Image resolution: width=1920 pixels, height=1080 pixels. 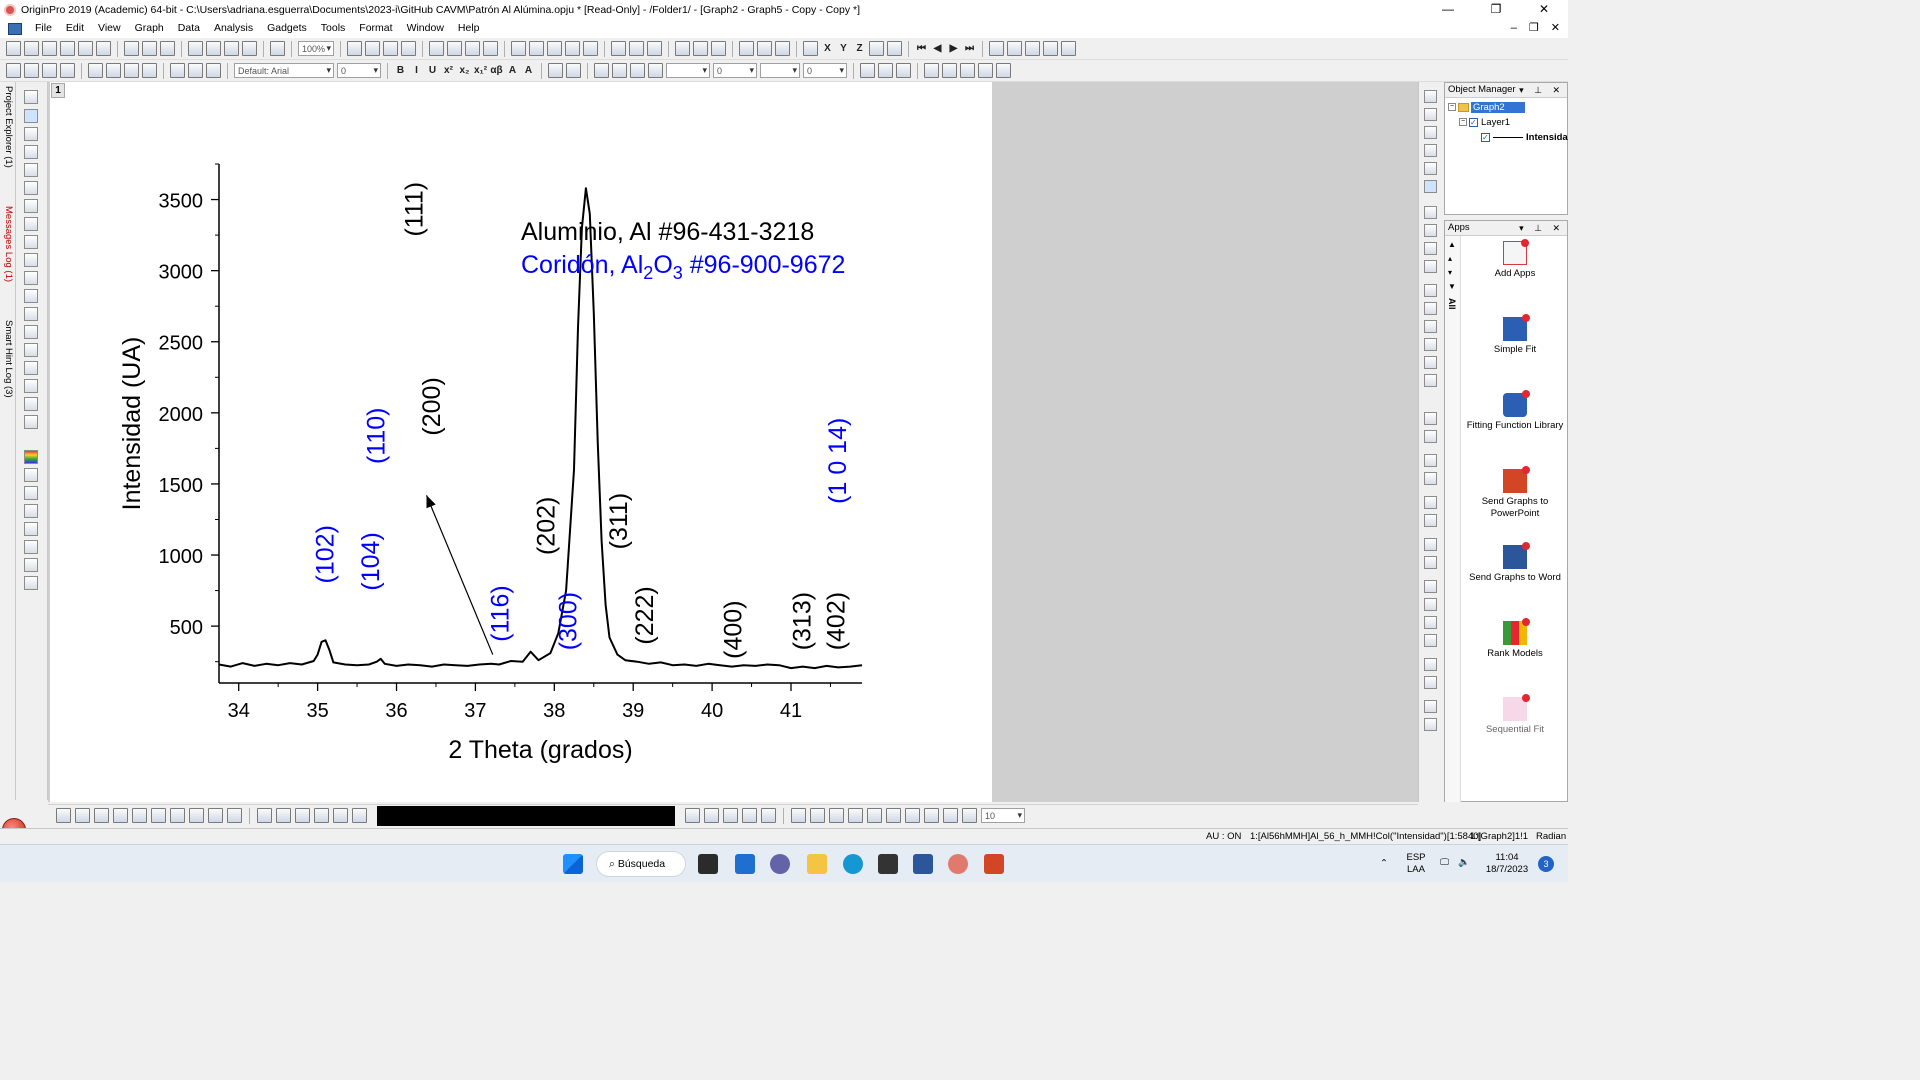 I want to click on graph-window-icon, so click(x=15, y=28).